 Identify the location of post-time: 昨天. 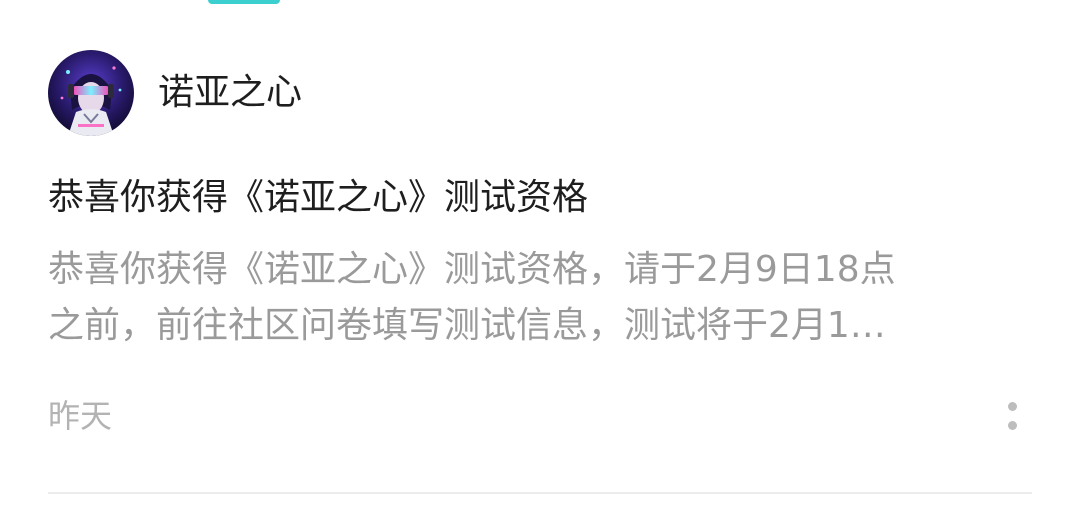
(80, 416).